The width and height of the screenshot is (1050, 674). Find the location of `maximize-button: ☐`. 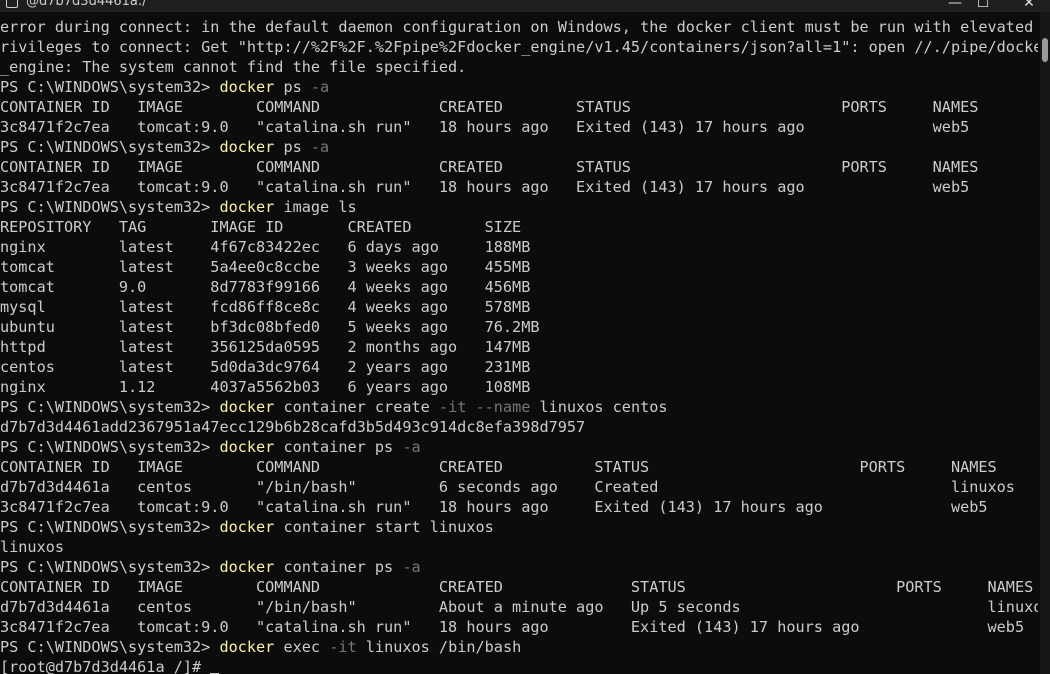

maximize-button: ☐ is located at coordinates (983, 5).